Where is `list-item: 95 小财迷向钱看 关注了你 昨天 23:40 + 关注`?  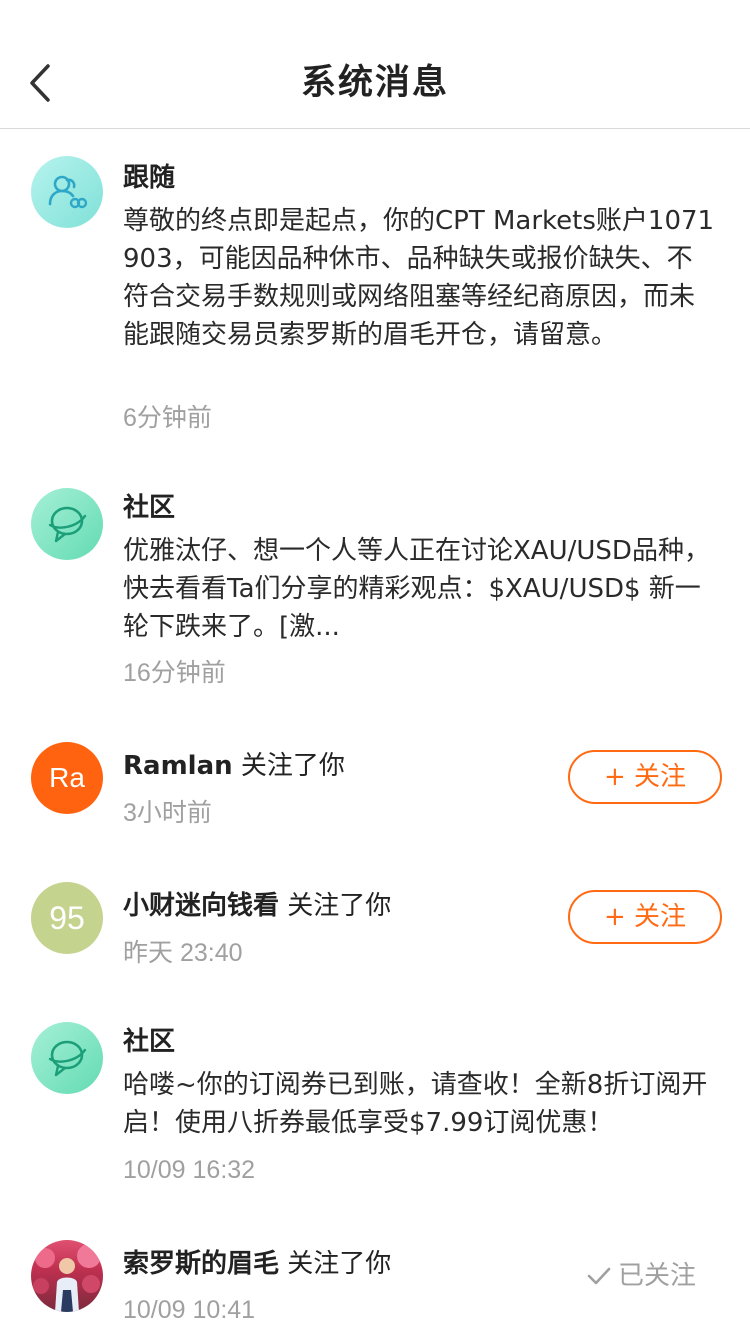 list-item: 95 小财迷向钱看 关注了你 昨天 23:40 + 关注 is located at coordinates (375, 930).